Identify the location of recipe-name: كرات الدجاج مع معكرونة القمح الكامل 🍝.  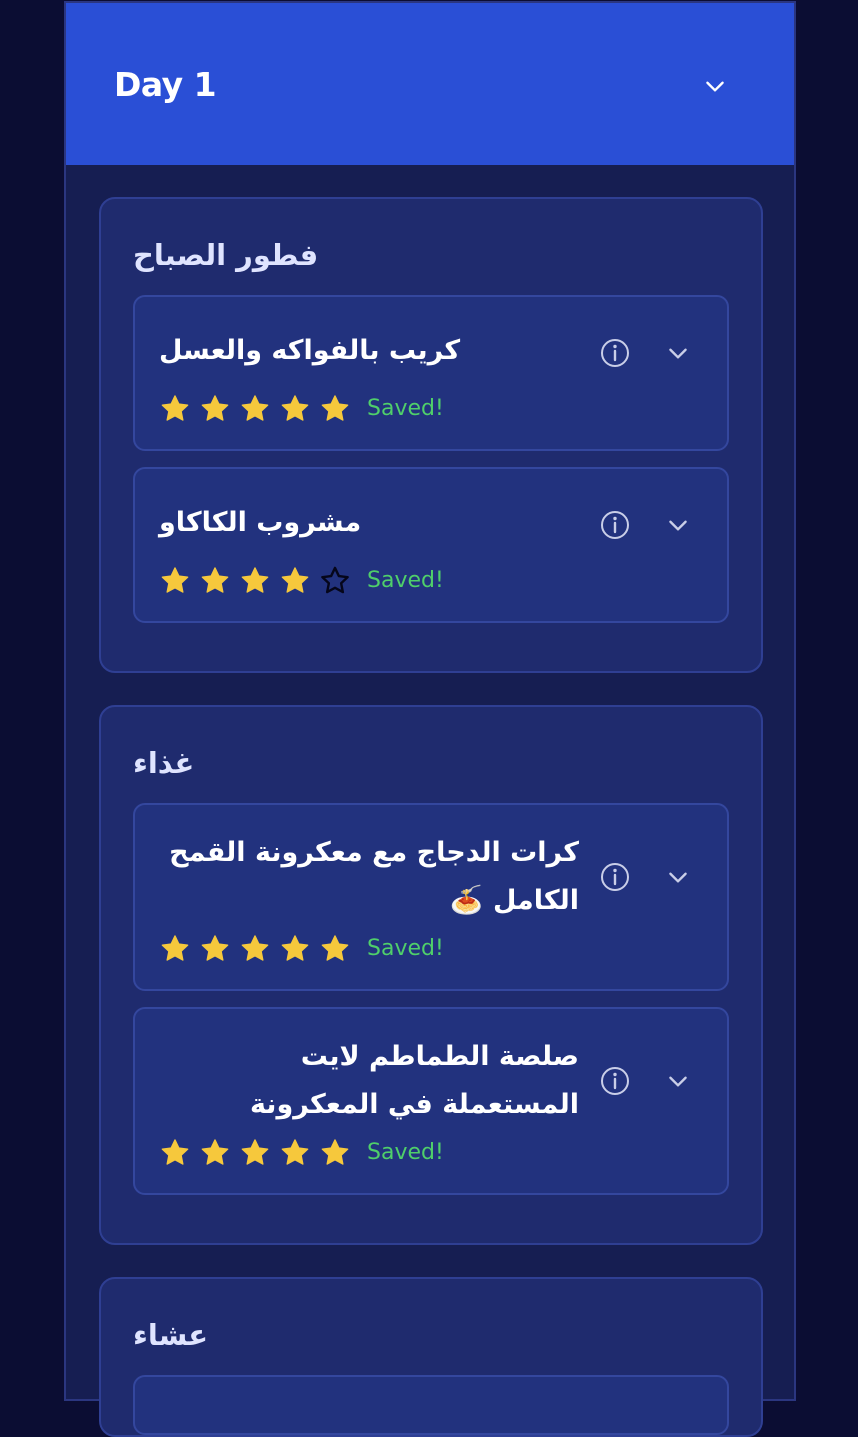
(374, 876).